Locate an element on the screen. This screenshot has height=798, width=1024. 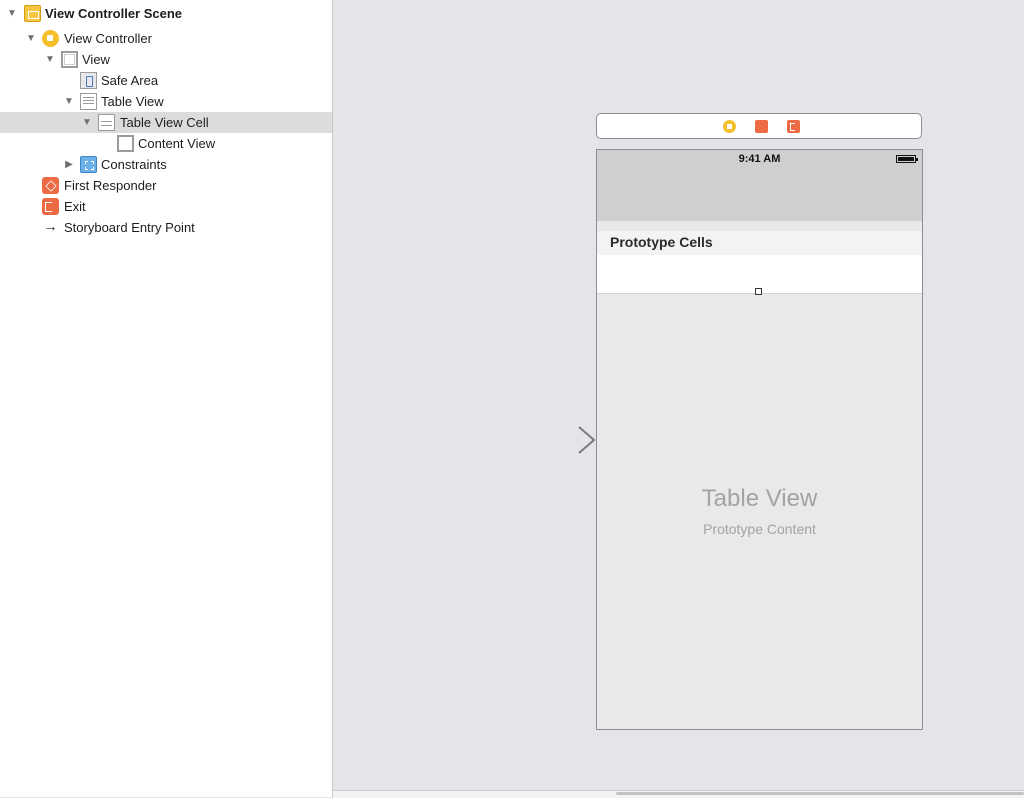
table-view-cell-icon is located at coordinates (106, 122).